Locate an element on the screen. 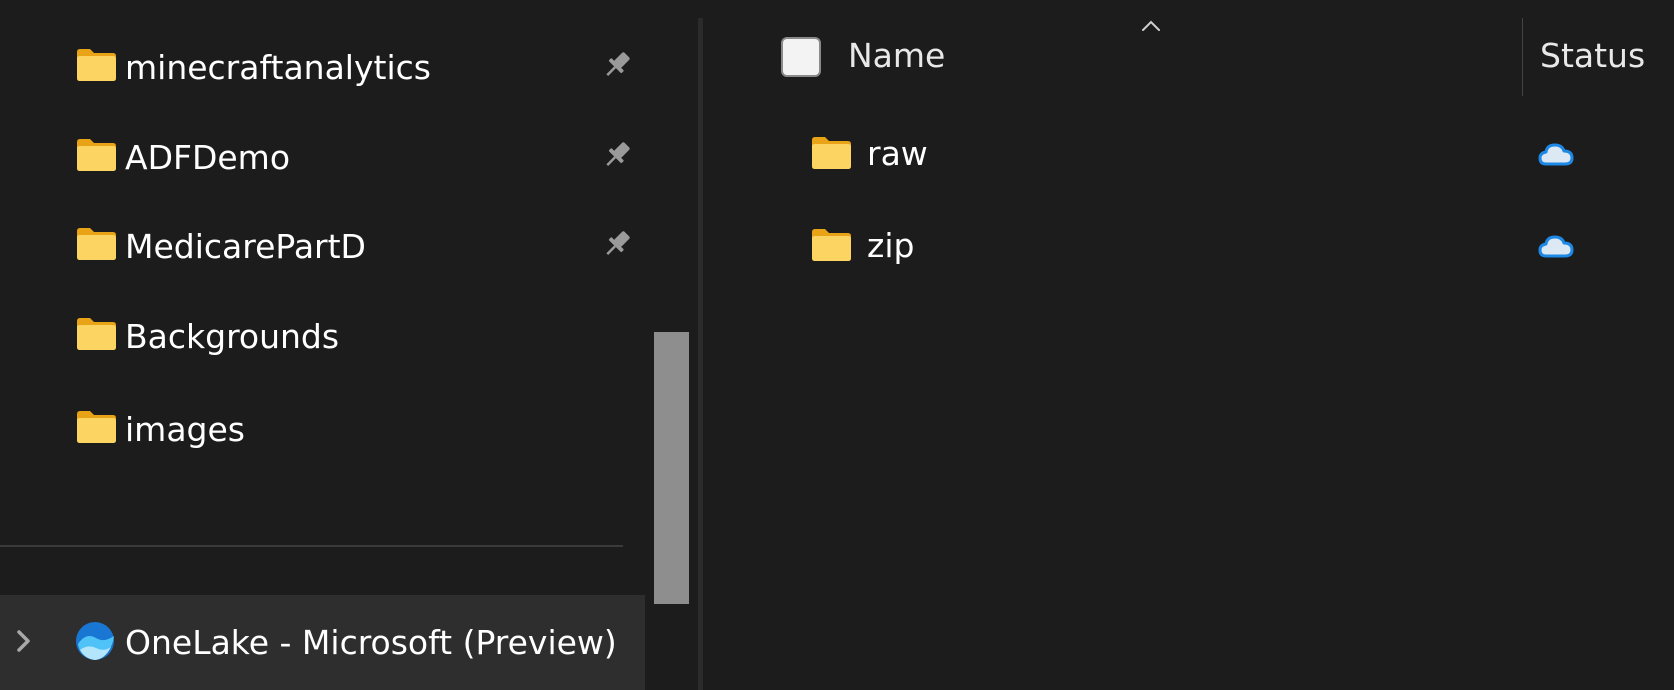 The height and width of the screenshot is (690, 1674). file-row-zip: zip is located at coordinates (1217, 247).